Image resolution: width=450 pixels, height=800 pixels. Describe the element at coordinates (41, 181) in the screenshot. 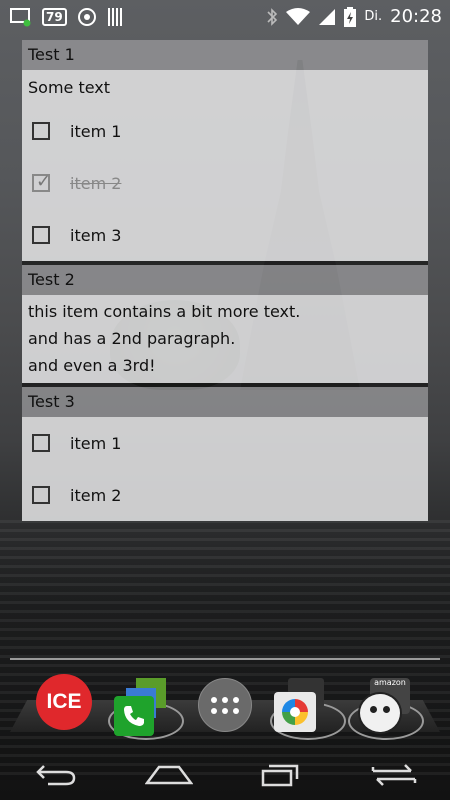

I see `checkbox-checked` at that location.